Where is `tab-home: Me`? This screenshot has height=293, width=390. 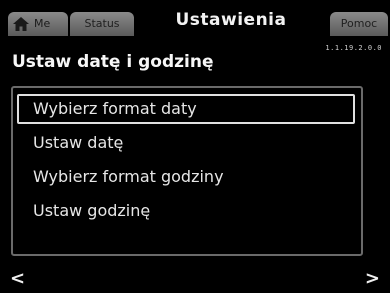 tab-home: Me is located at coordinates (38, 24).